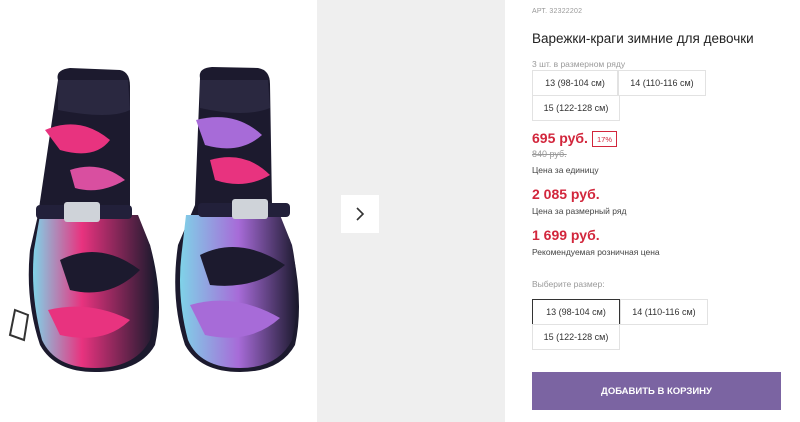 The image size is (800, 422). Describe the element at coordinates (557, 11) in the screenshot. I see `article-number: АРТ. 32322202` at that location.